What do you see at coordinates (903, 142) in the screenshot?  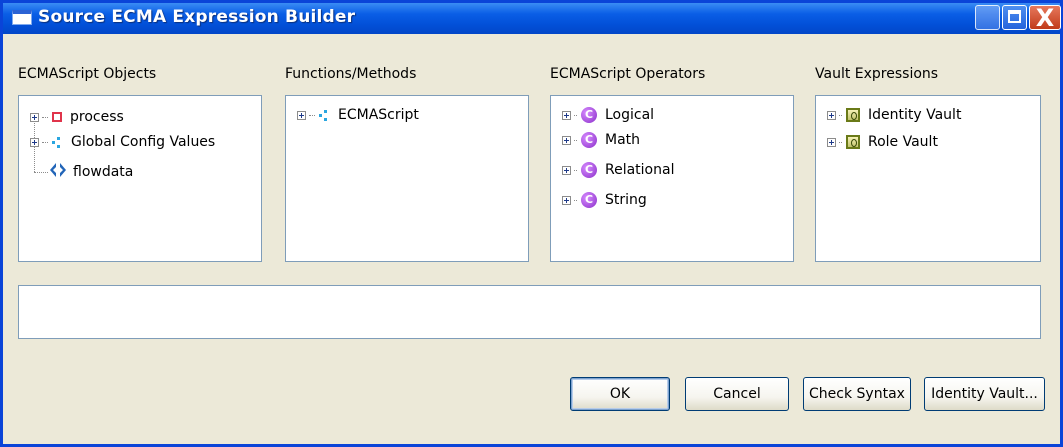 I see `tree-node-label: Role Vault` at bounding box center [903, 142].